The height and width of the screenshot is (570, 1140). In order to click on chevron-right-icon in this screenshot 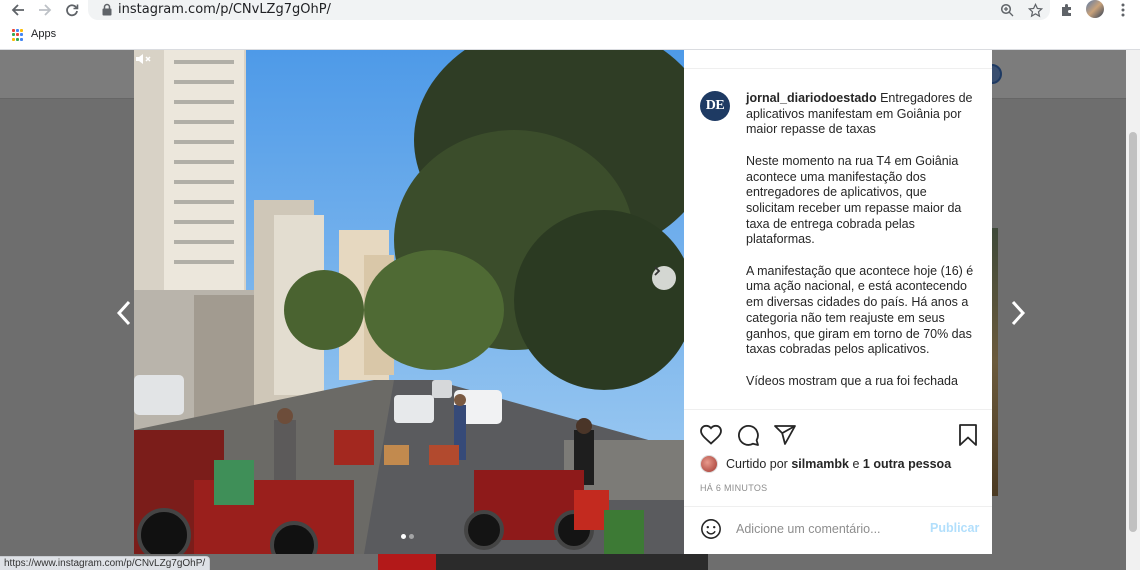, I will do `click(657, 271)`.